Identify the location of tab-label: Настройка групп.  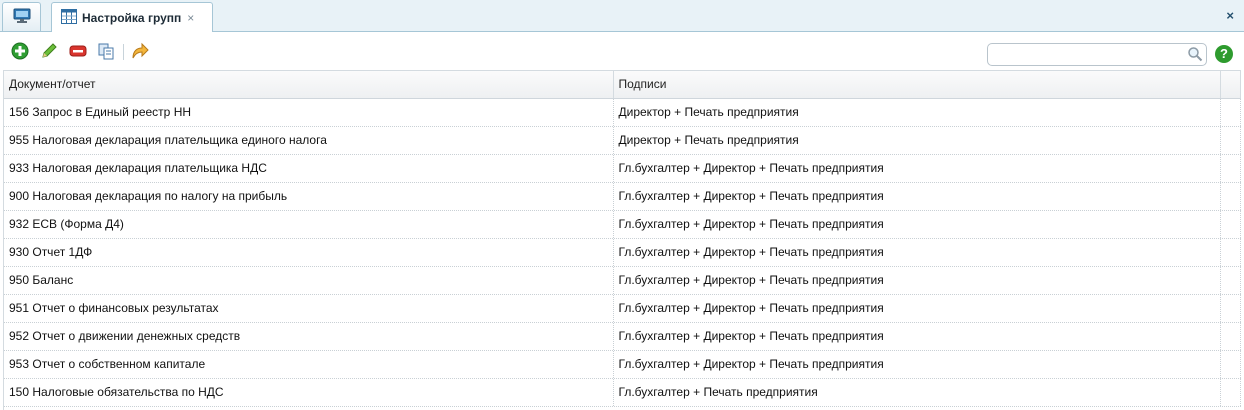
(132, 17).